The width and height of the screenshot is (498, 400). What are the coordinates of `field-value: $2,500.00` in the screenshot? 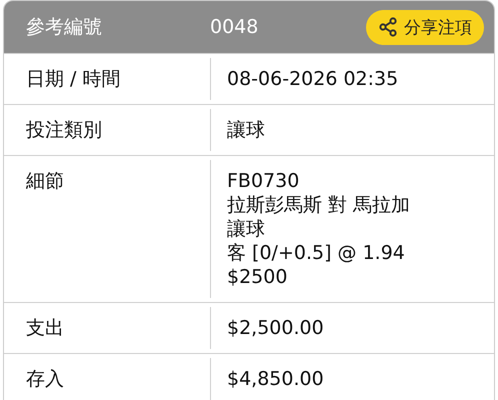 It's located at (275, 328).